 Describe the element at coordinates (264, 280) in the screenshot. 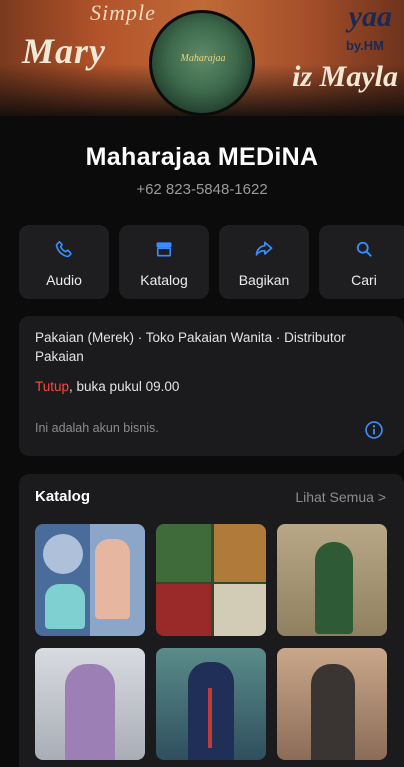

I see `share-label: Bagikan` at that location.